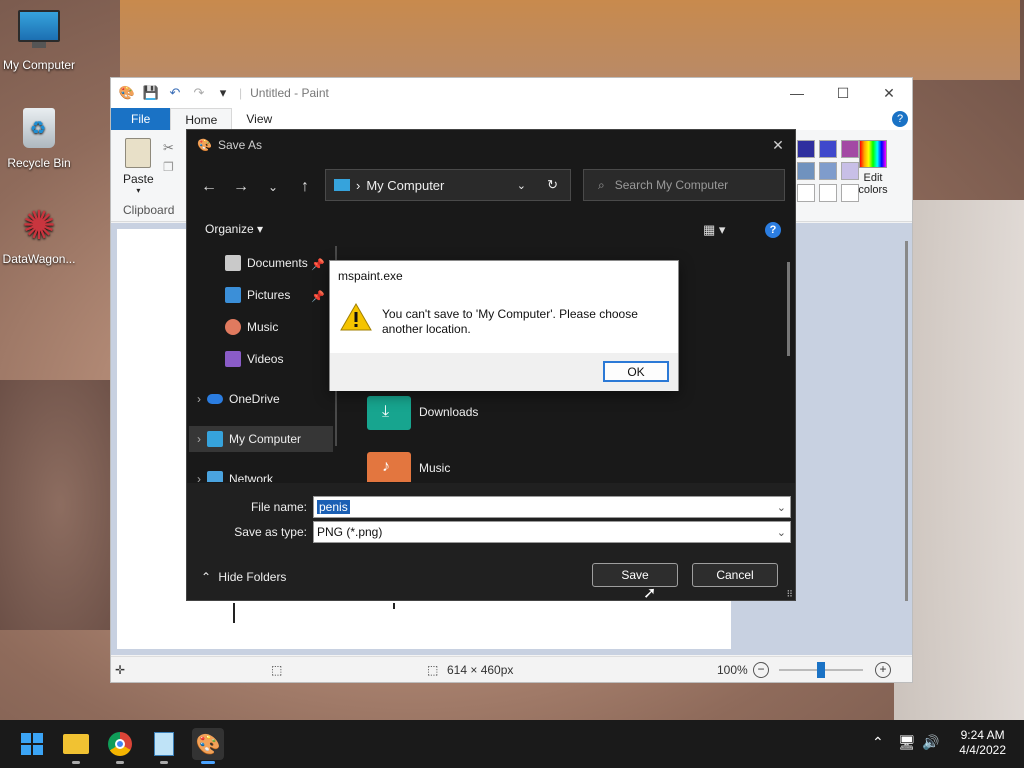 This screenshot has width=1024, height=768. Describe the element at coordinates (843, 93) in the screenshot. I see `maximize-button: ☐` at that location.